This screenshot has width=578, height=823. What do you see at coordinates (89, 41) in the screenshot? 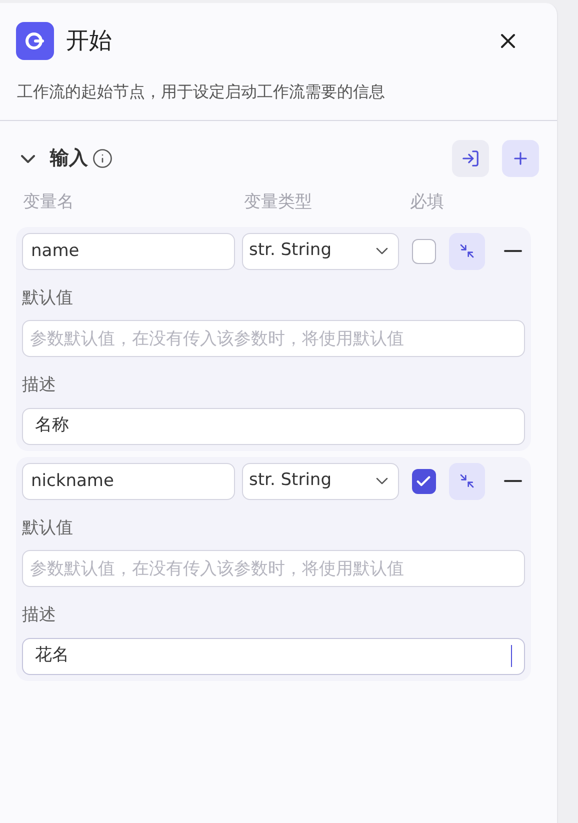
I see `panel-title: 开始` at bounding box center [89, 41].